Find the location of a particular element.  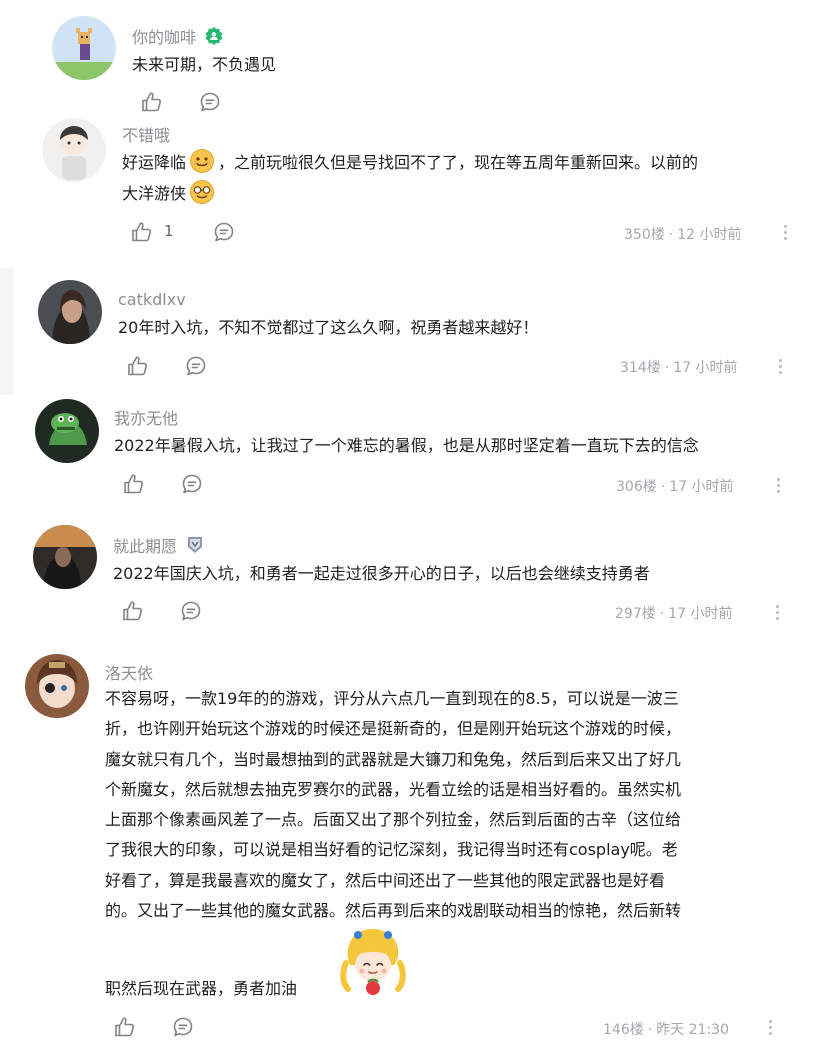

comment-text-line2: 大洋游侠 is located at coordinates (170, 197).